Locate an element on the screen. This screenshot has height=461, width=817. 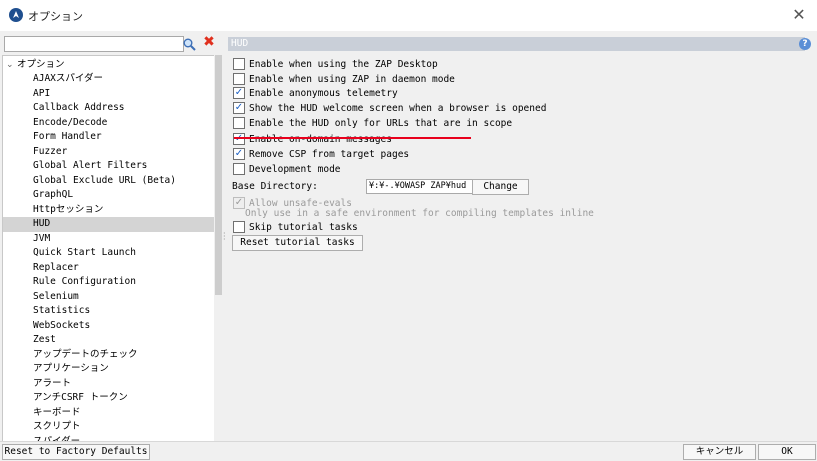
tree-item: Selenium is located at coordinates (109, 297).